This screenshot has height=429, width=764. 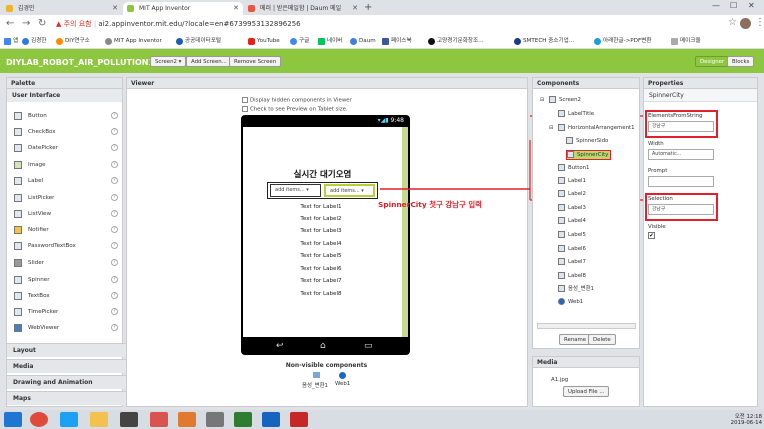 What do you see at coordinates (712, 61) in the screenshot?
I see `designer-button: Designer` at bounding box center [712, 61].